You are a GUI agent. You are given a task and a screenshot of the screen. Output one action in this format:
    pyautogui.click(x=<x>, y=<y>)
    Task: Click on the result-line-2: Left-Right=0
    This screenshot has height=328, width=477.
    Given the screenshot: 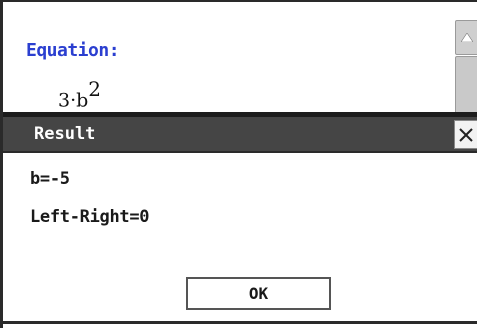 What is the action you would take?
    pyautogui.click(x=90, y=217)
    